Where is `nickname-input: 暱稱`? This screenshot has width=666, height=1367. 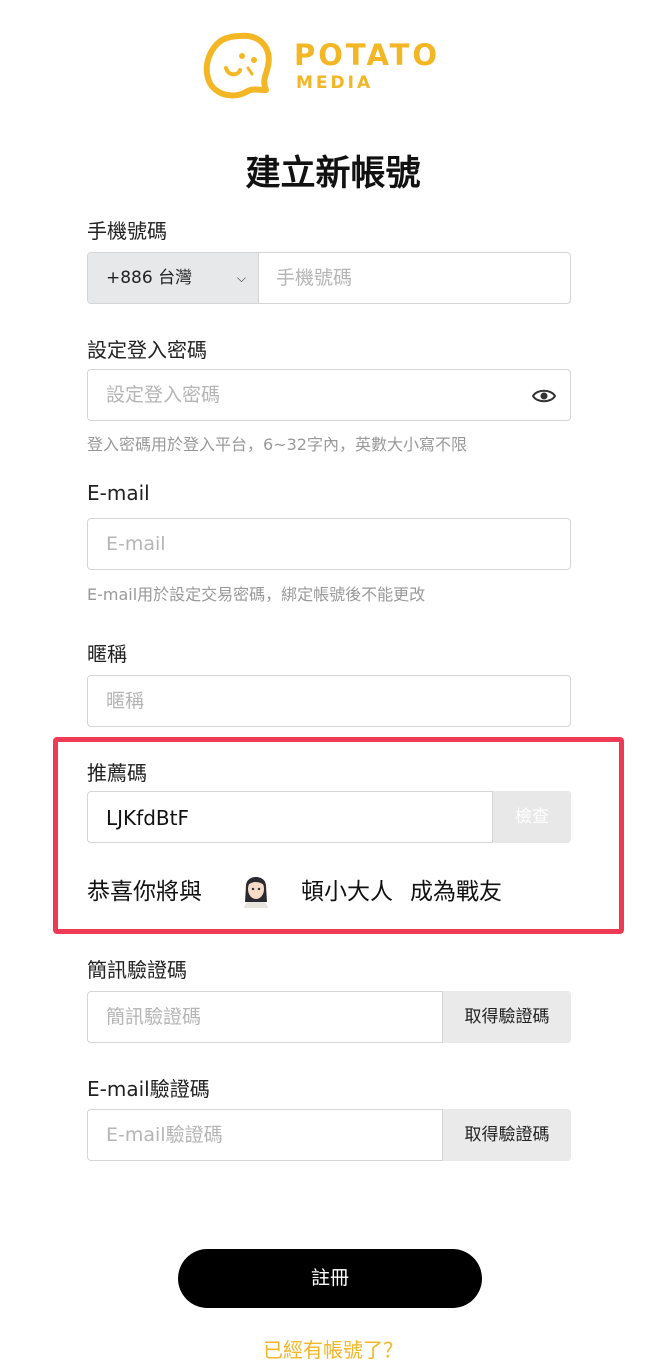 nickname-input: 暱稱 is located at coordinates (125, 701).